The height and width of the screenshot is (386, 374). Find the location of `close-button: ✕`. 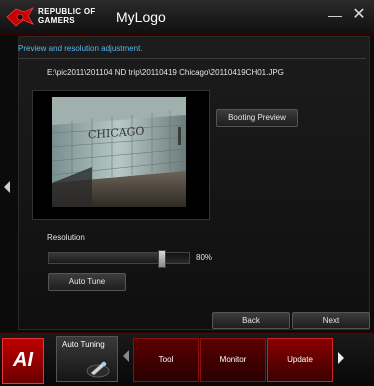

close-button: ✕ is located at coordinates (359, 15).